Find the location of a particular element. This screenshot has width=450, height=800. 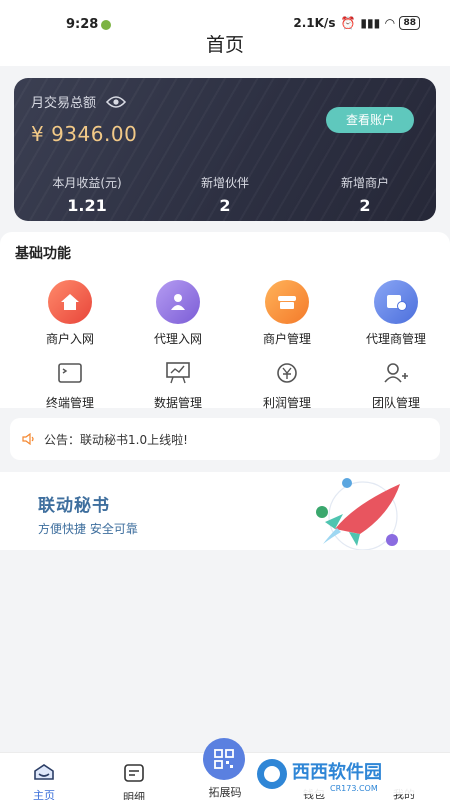

agent-badge-icon is located at coordinates (396, 302).